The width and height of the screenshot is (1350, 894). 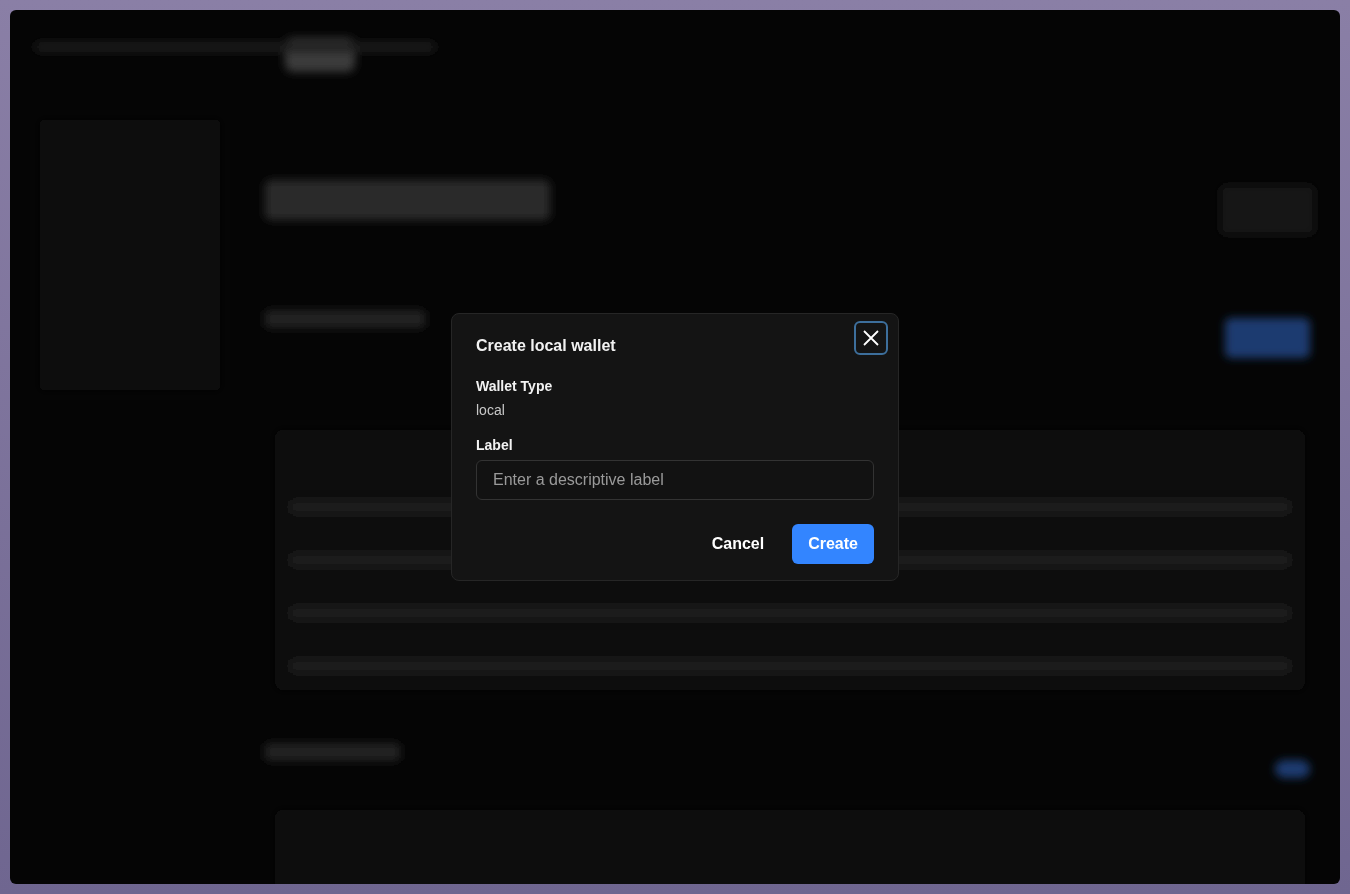 What do you see at coordinates (491, 410) in the screenshot?
I see `field-value: local` at bounding box center [491, 410].